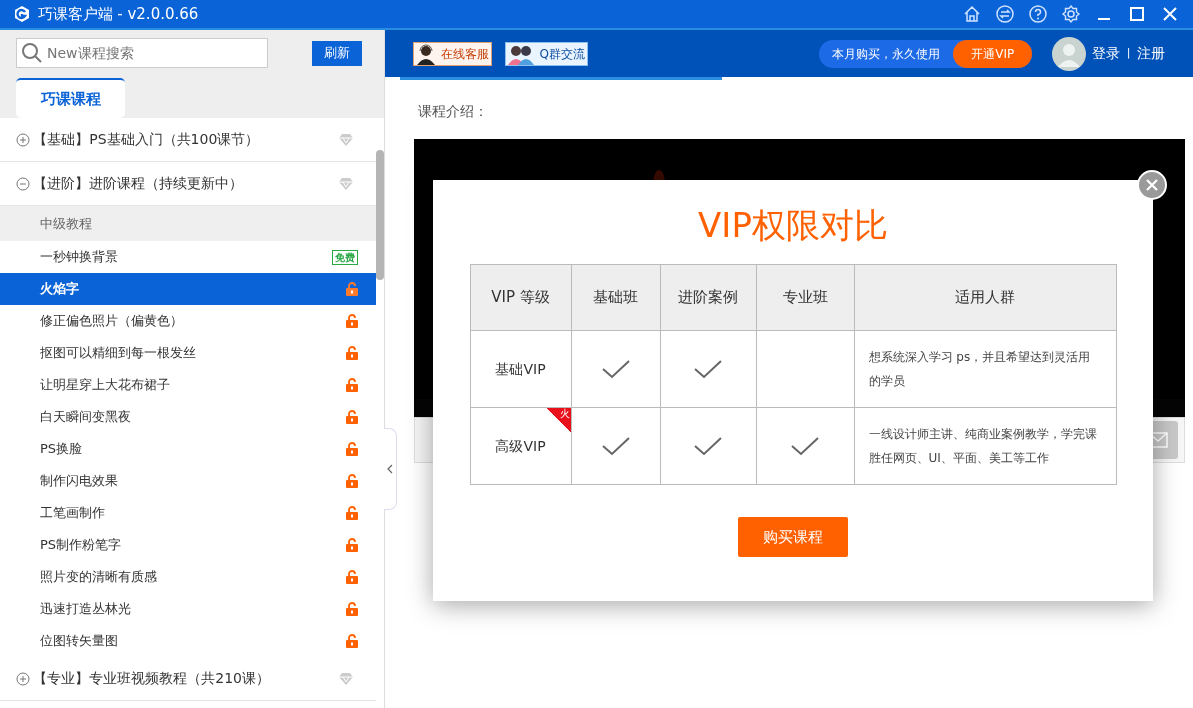 The image size is (1193, 708). Describe the element at coordinates (188, 609) in the screenshot. I see `lesson-item: 迅速打造丛林光` at that location.